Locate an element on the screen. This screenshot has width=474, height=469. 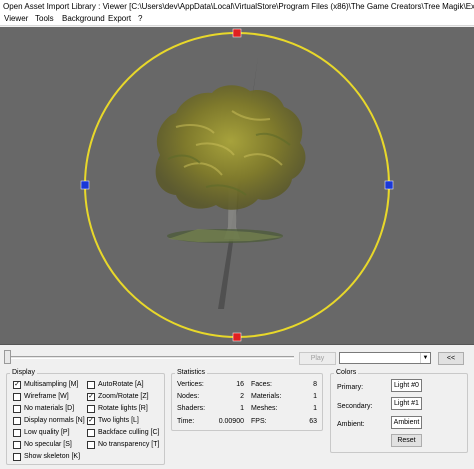
menu-export: Export is located at coordinates (119, 19).